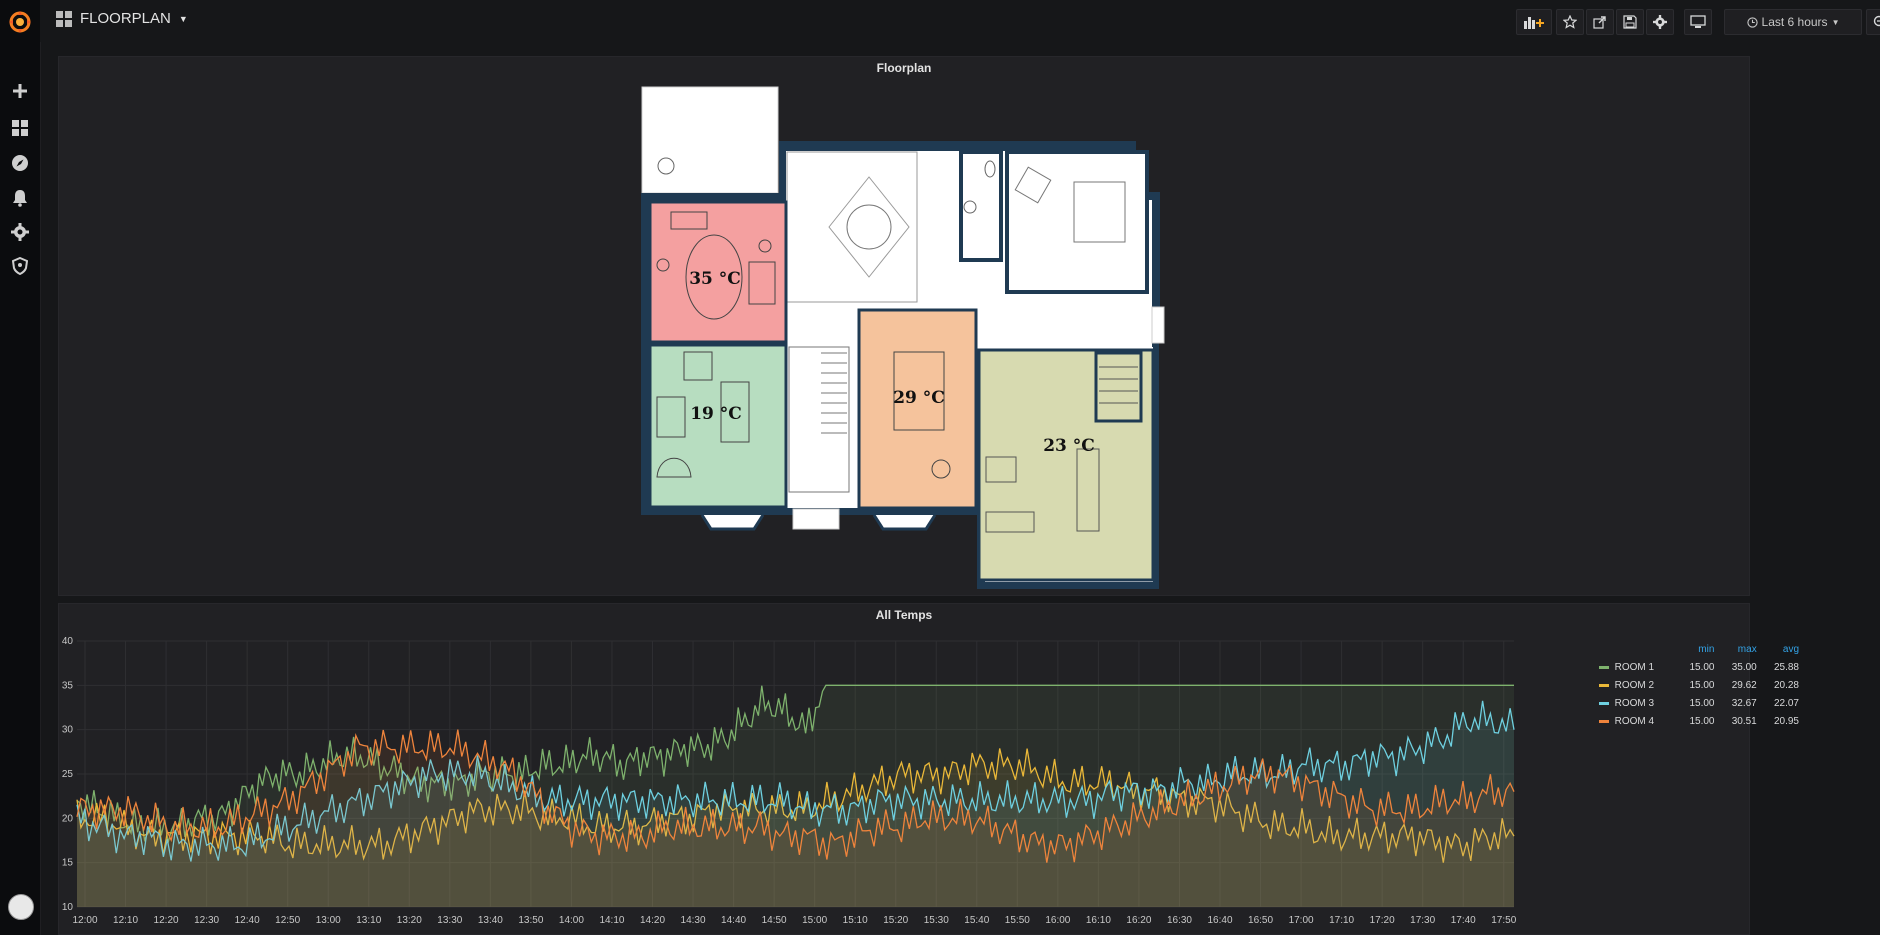 The image size is (1880, 935). Describe the element at coordinates (718, 426) in the screenshot. I see `room-2-fill` at that location.